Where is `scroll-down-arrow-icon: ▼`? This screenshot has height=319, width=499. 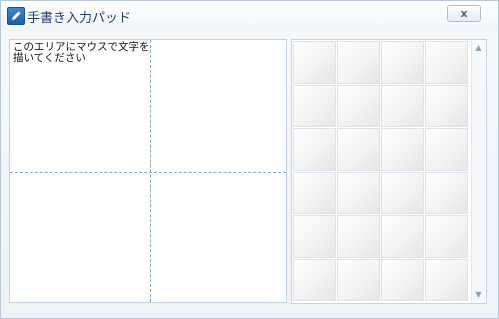 scroll-down-arrow-icon: ▼ is located at coordinates (478, 295).